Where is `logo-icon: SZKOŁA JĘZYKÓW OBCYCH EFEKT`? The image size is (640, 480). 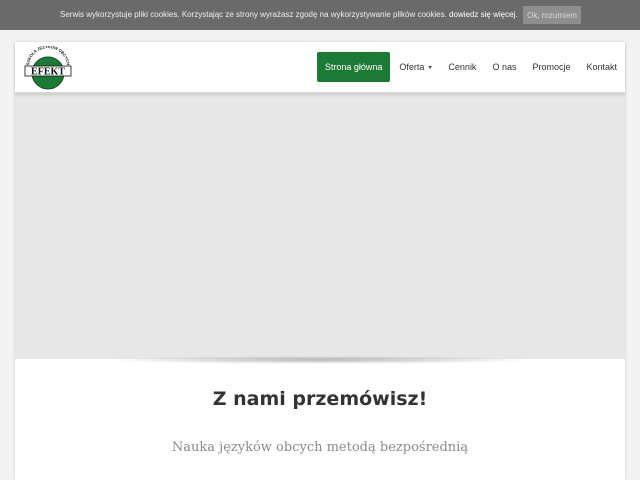
logo-icon: SZKOŁA JĘZYKÓW OBCYCH EFEKT is located at coordinates (48, 67).